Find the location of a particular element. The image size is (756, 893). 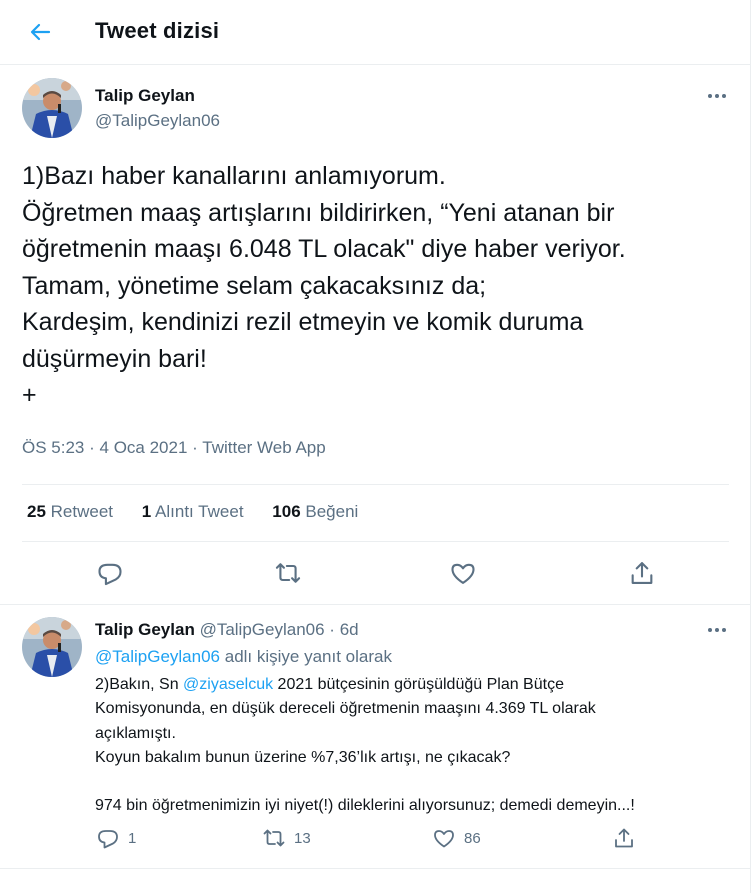

author-handle: @TalipGeylan06 is located at coordinates (157, 121).